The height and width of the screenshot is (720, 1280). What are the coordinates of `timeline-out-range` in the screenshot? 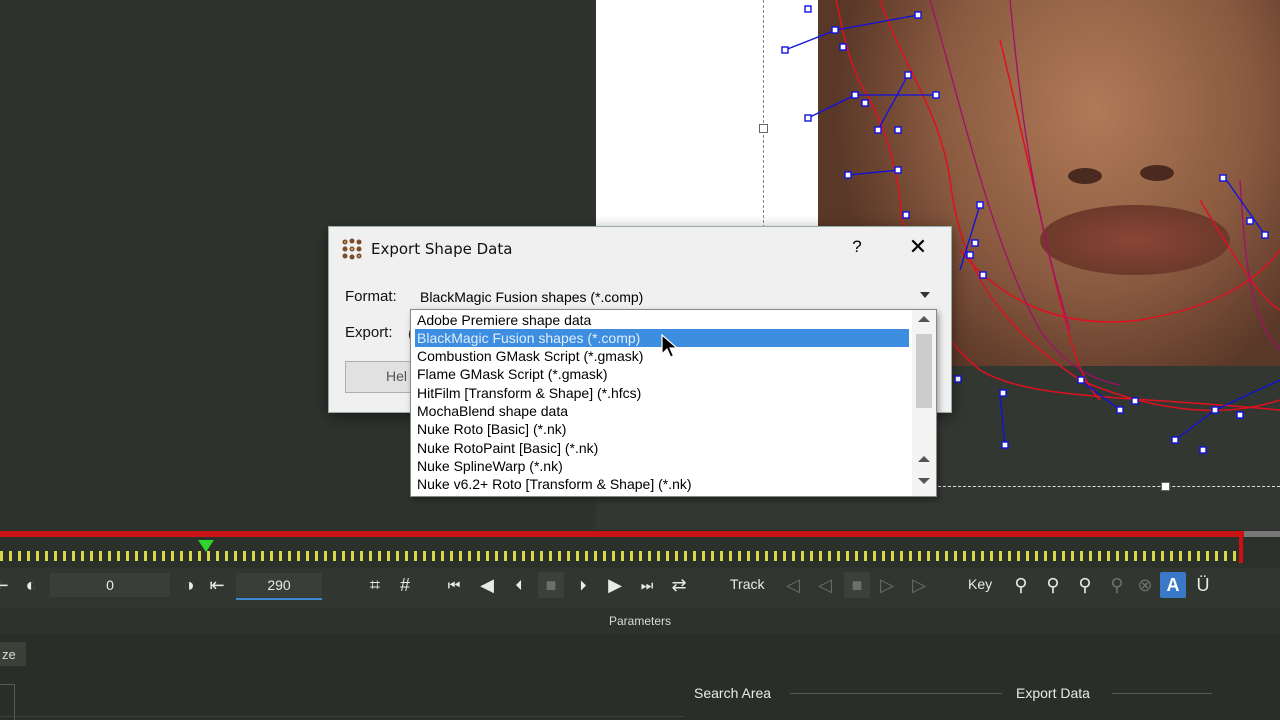 It's located at (1262, 534).